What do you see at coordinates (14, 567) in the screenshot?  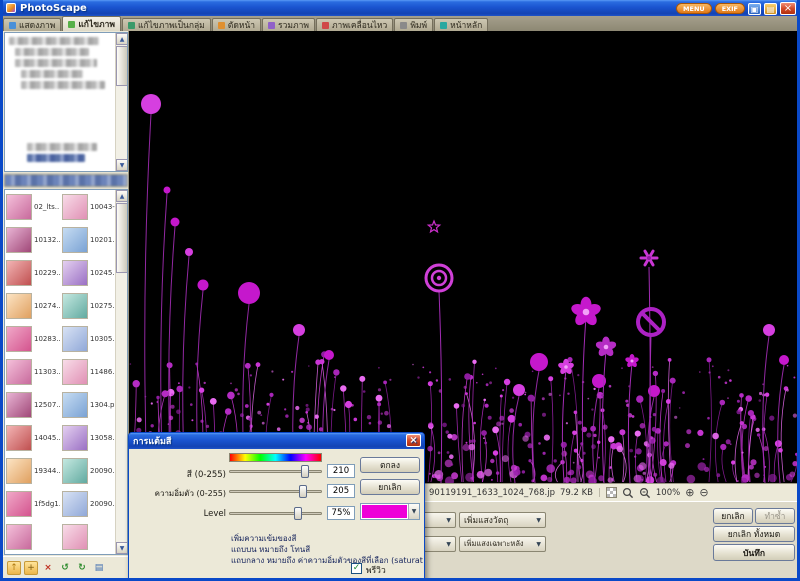 I see `folder-up-icon: ↑` at bounding box center [14, 567].